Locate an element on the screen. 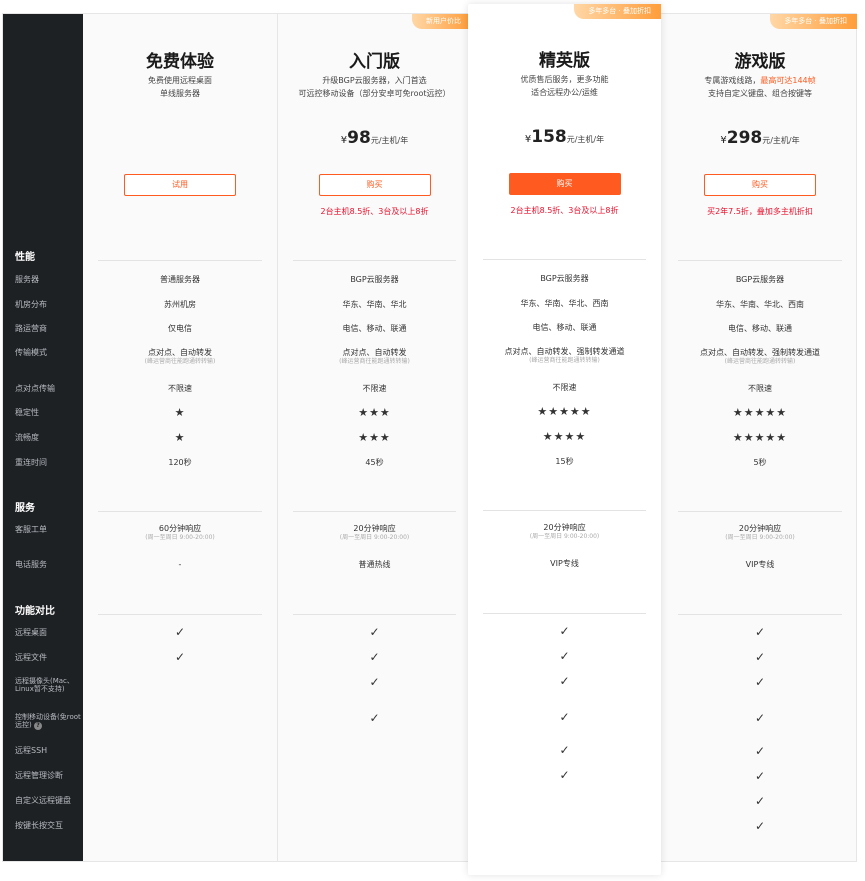  plan-description: 升级BGP云服务器，入门首选 可远控移动设备（部分安卓可免root远控） is located at coordinates (374, 87).